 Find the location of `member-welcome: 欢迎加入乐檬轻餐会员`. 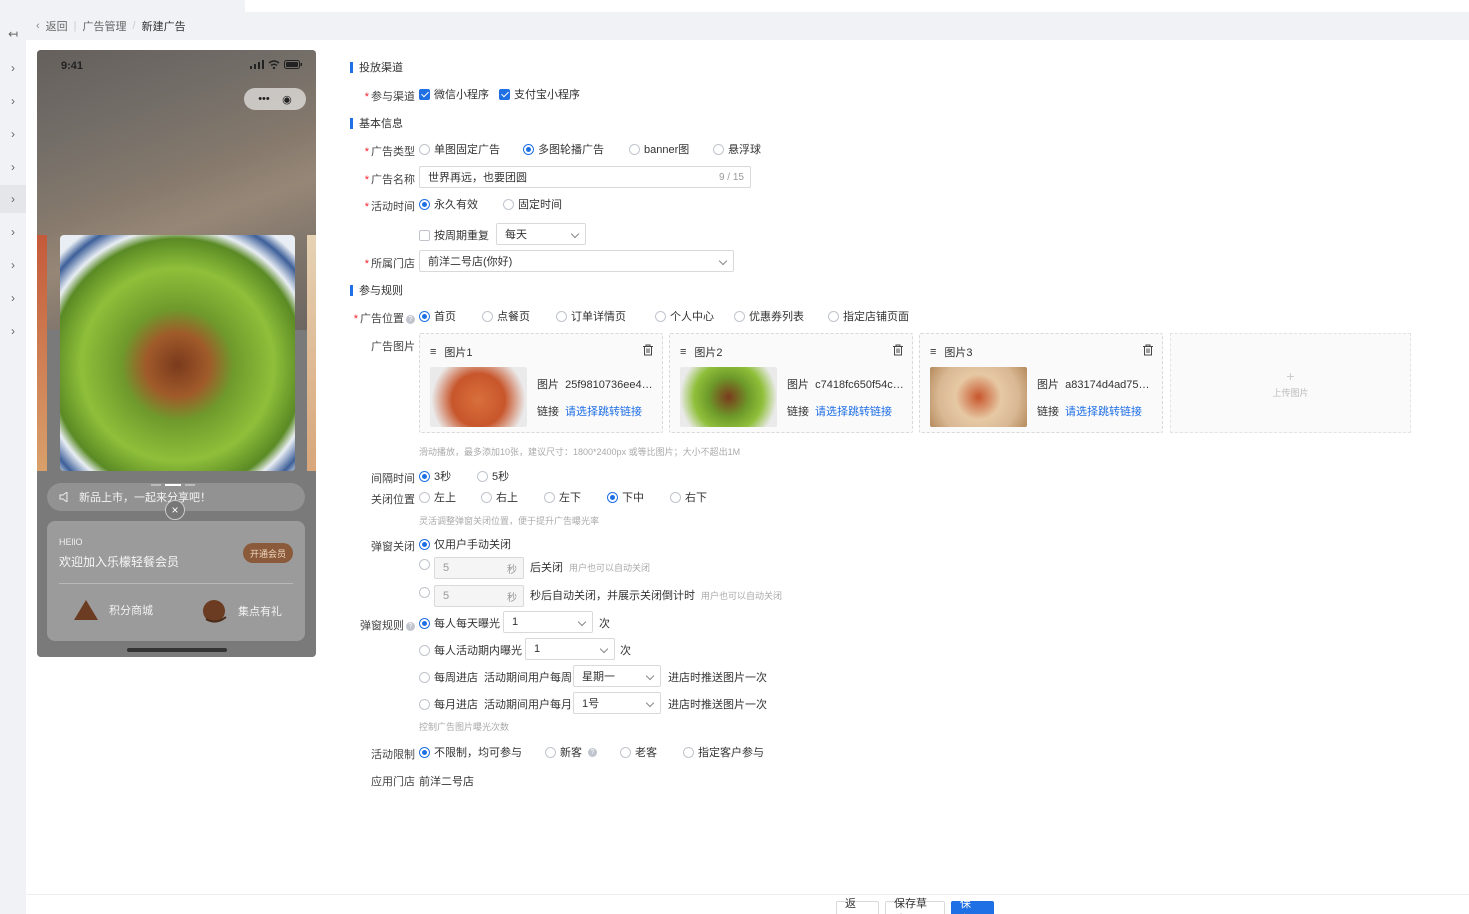

member-welcome: 欢迎加入乐檬轻餐会员 is located at coordinates (119, 562).